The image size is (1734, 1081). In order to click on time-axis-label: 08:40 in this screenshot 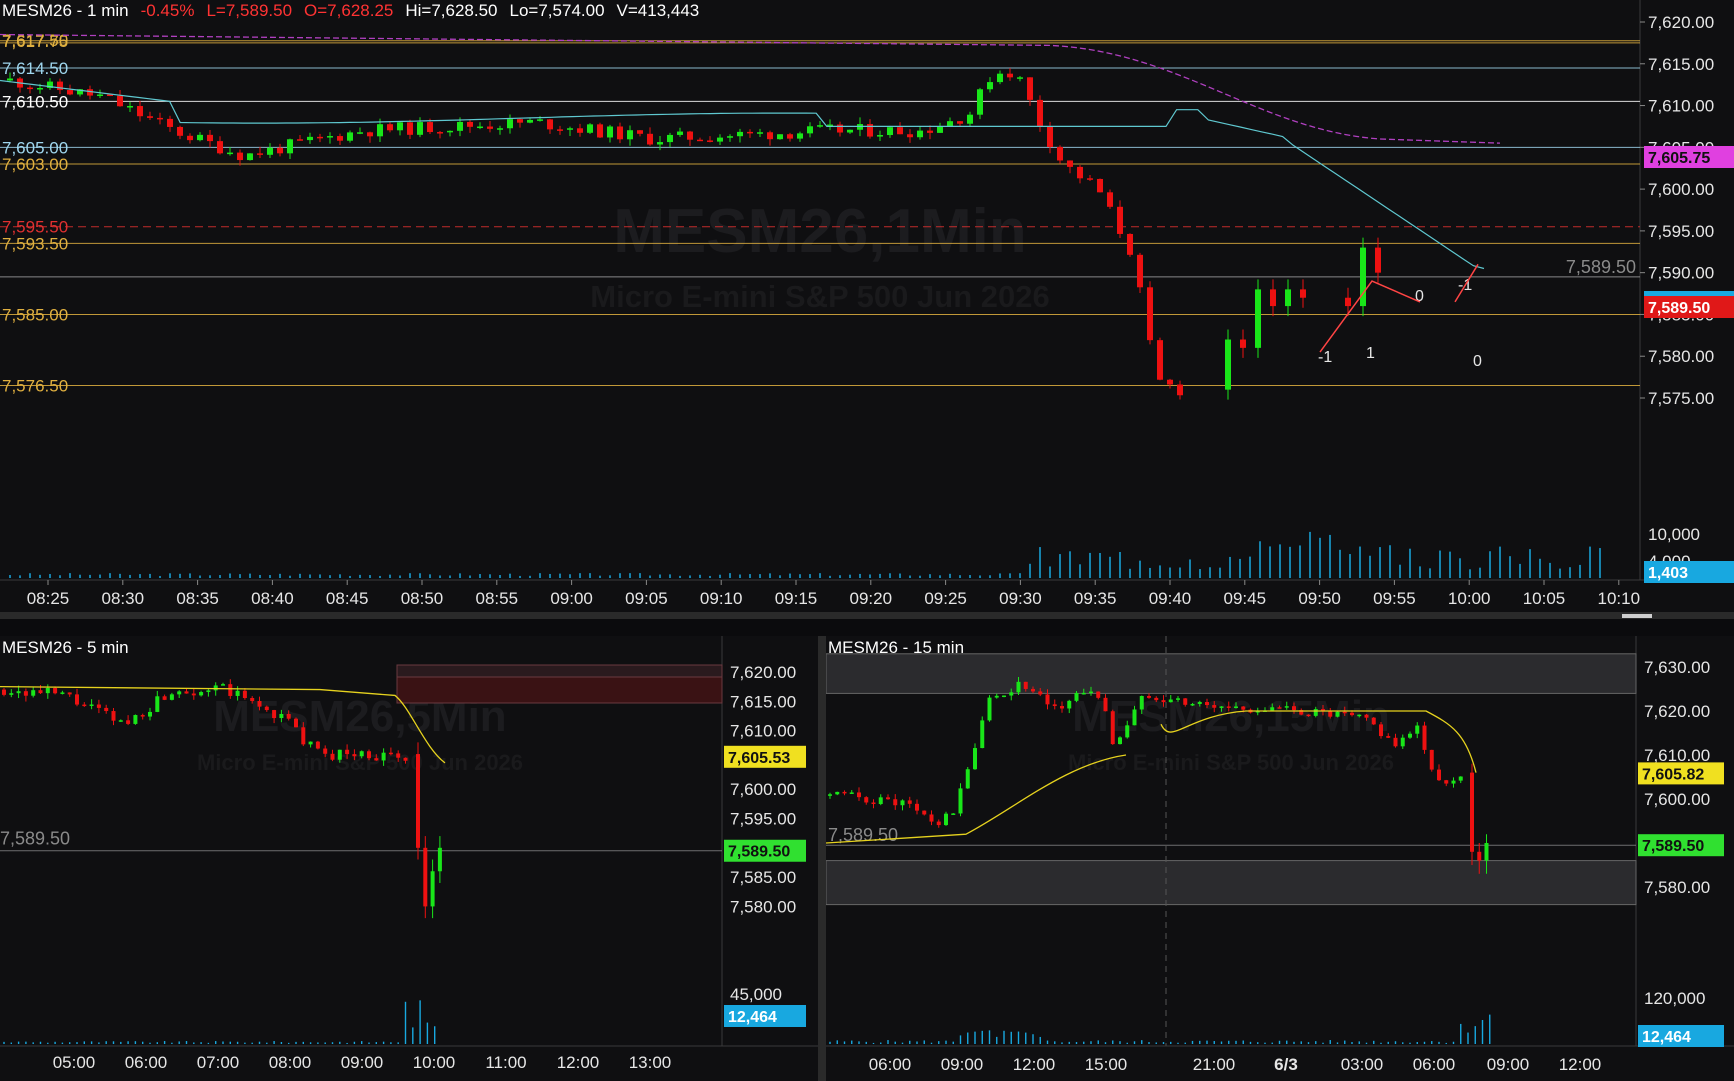, I will do `click(272, 598)`.